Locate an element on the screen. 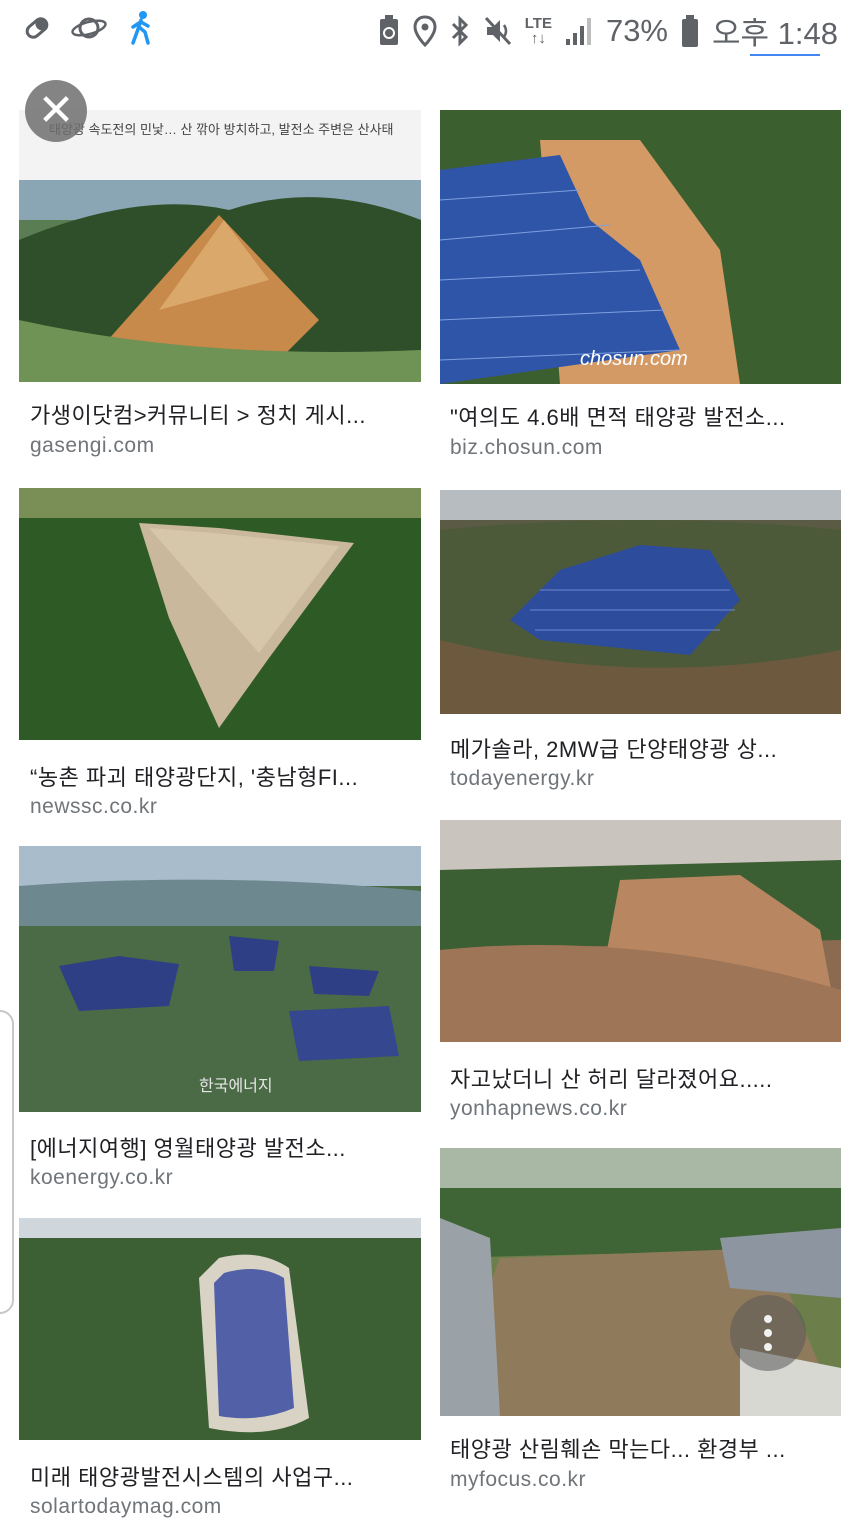  close-icon: ✕ is located at coordinates (56, 110).